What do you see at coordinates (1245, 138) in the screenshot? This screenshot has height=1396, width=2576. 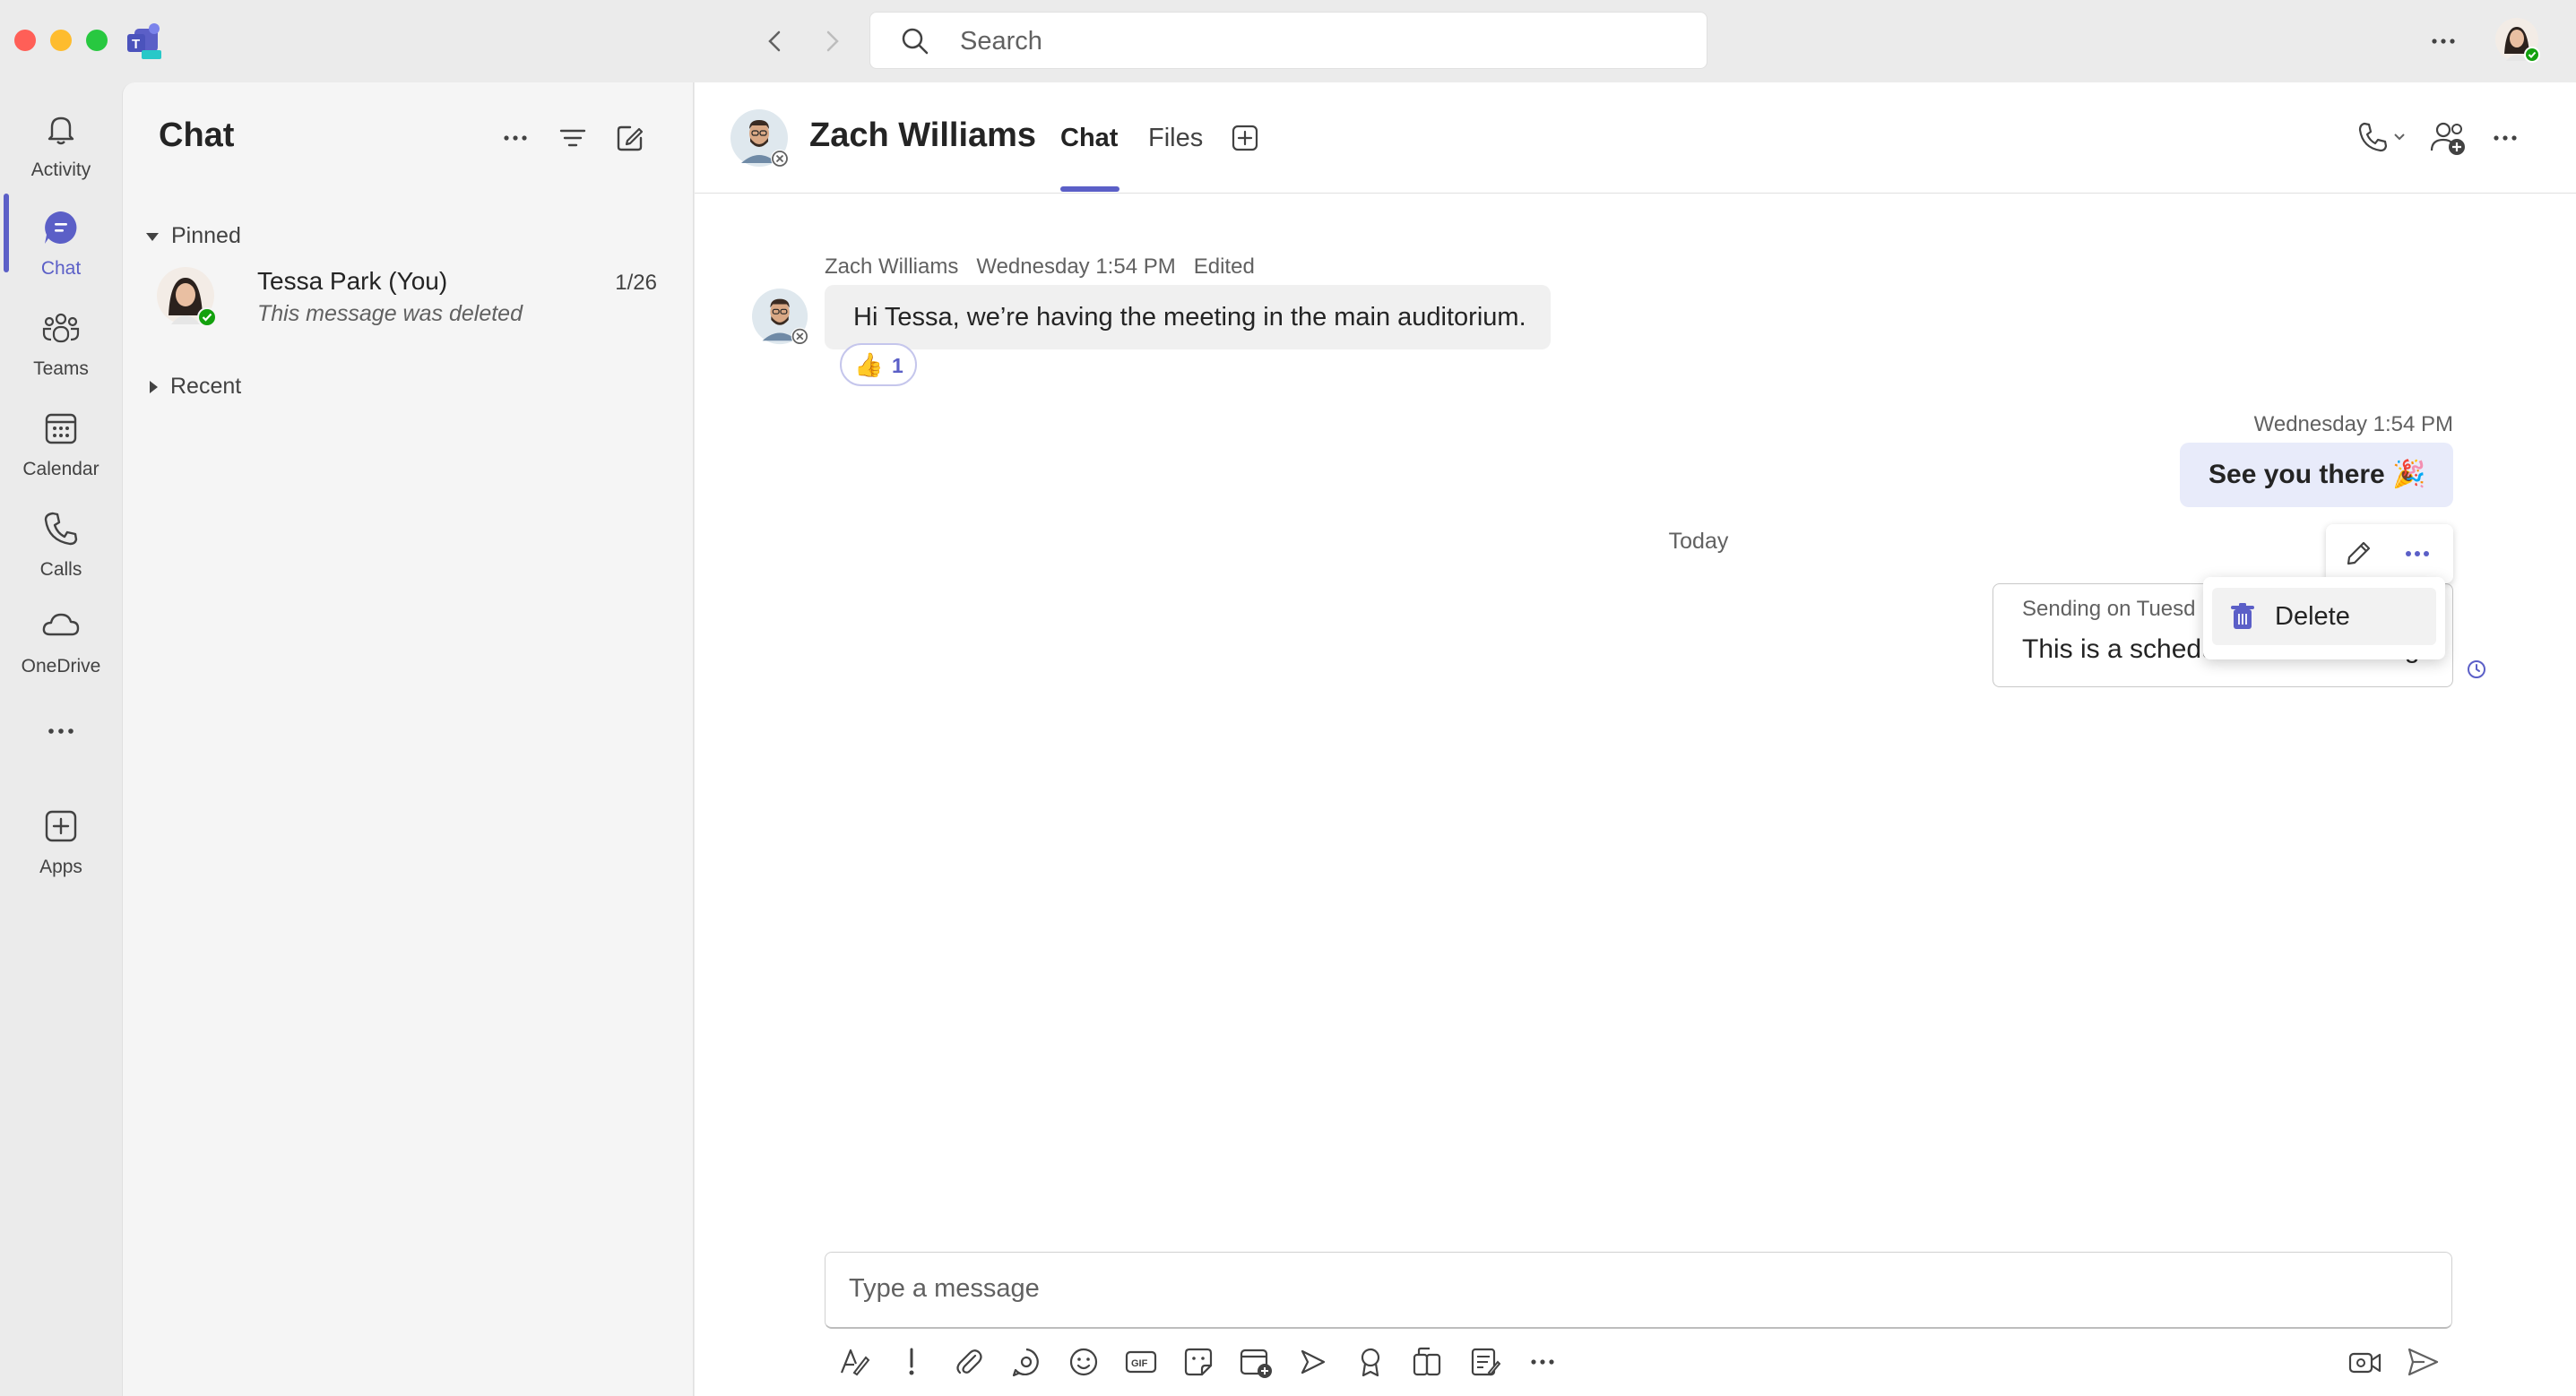 I see `add-tab-icon` at bounding box center [1245, 138].